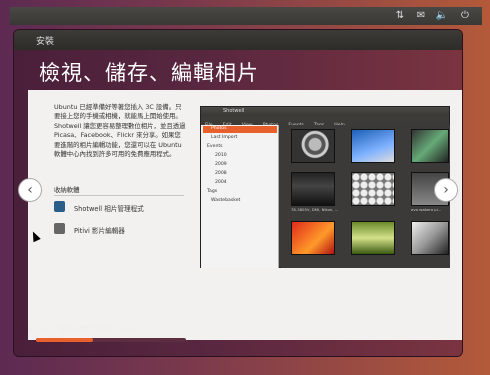 The height and width of the screenshot is (375, 490). What do you see at coordinates (99, 231) in the screenshot?
I see `app-label: Pitivi 影片編輯器` at bounding box center [99, 231].